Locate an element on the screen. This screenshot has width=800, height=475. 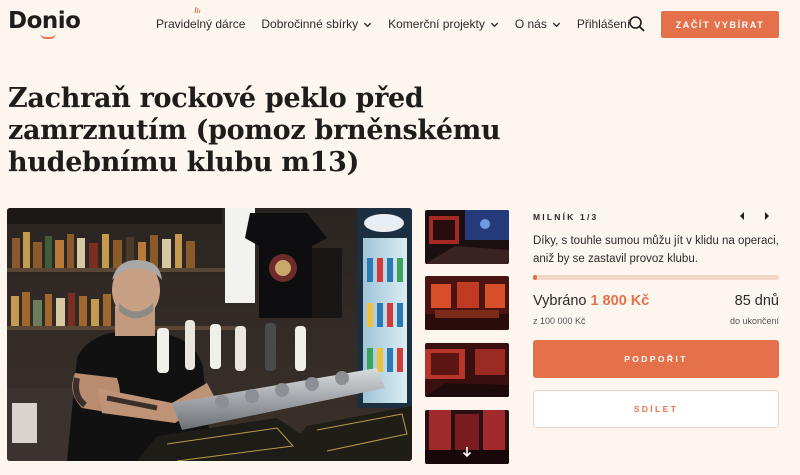
raised-label: Vybráno is located at coordinates (560, 301).